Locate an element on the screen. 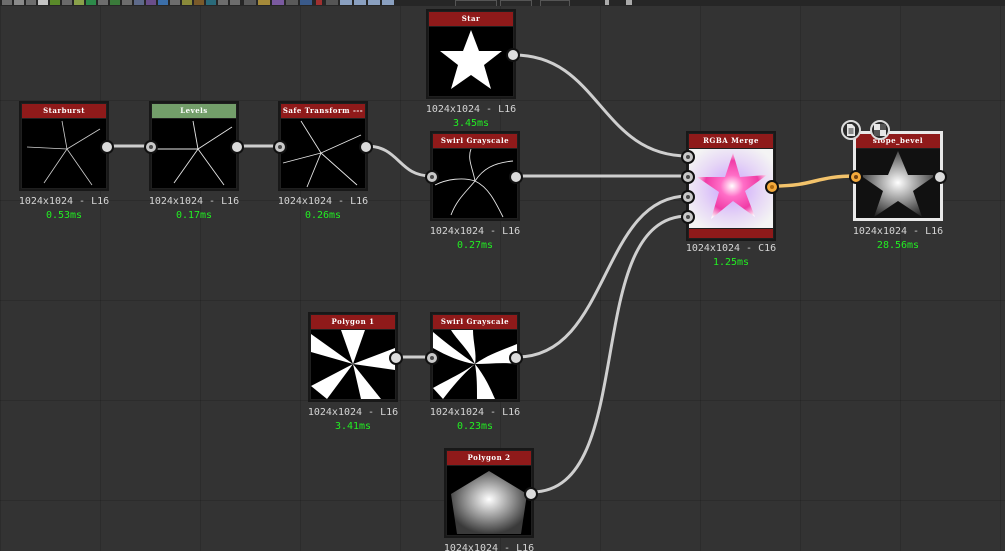 This screenshot has height=551, width=1005. wire-swirl2-rgba-merge is located at coordinates (602, 276).